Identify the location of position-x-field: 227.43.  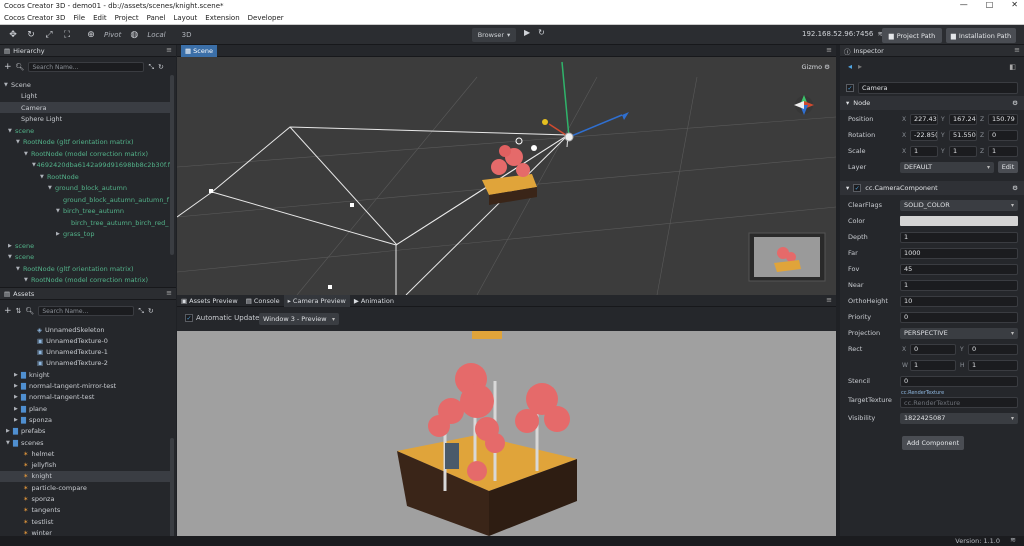
(924, 119).